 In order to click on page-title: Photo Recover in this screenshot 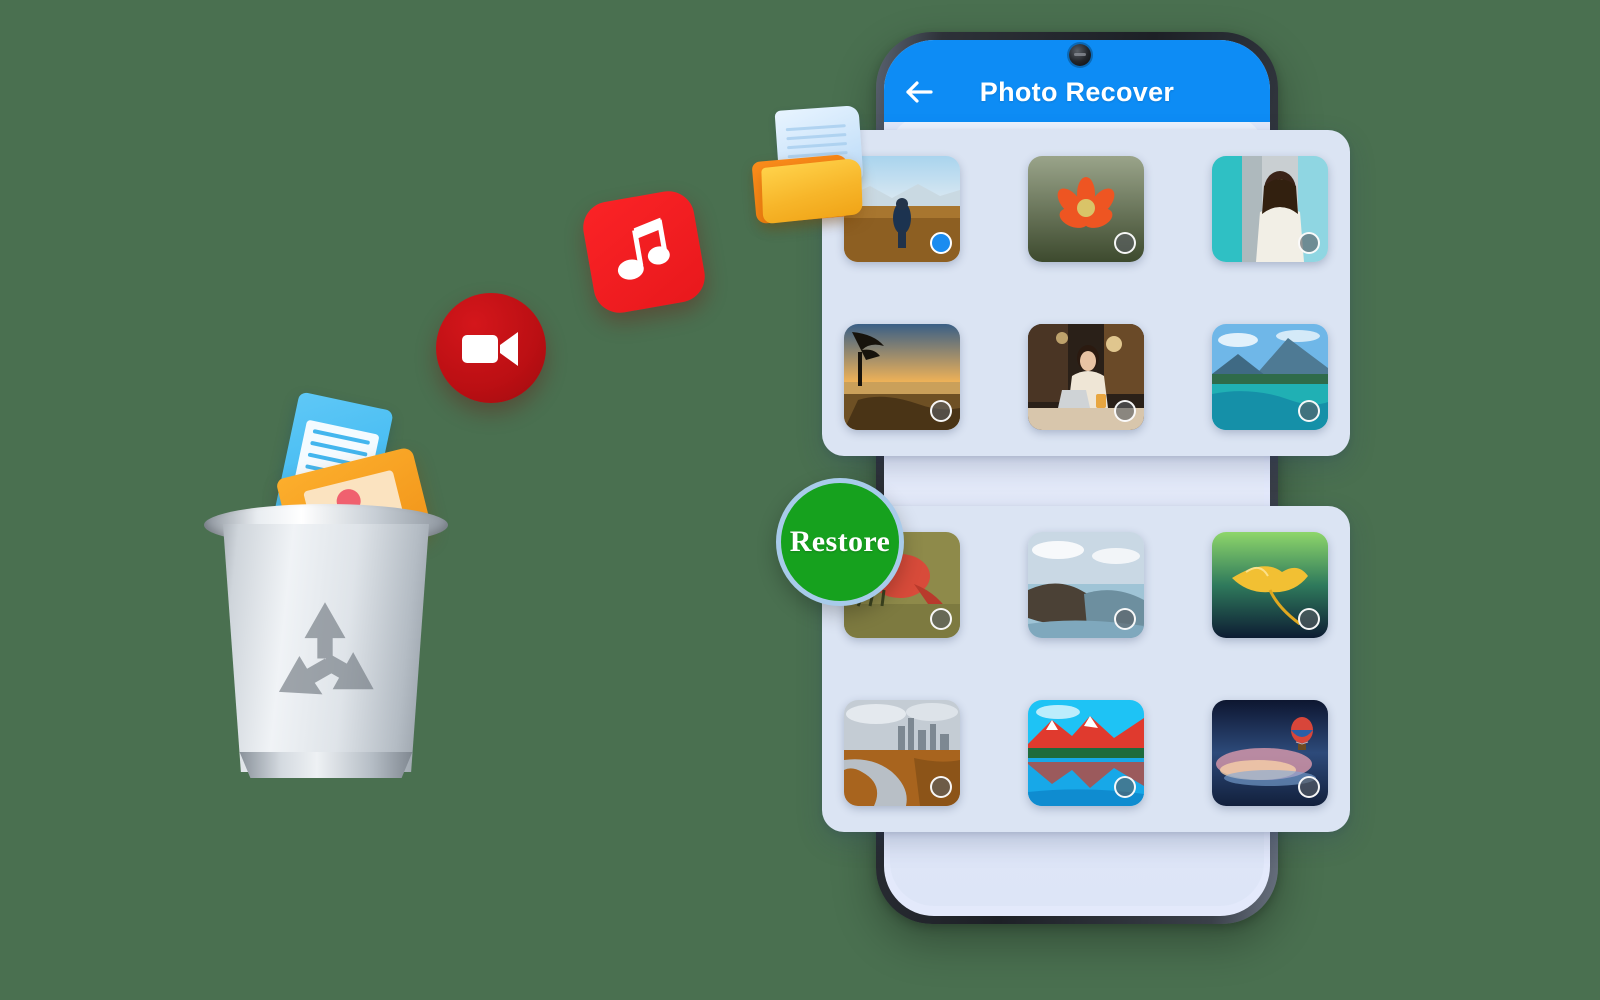, I will do `click(1077, 91)`.